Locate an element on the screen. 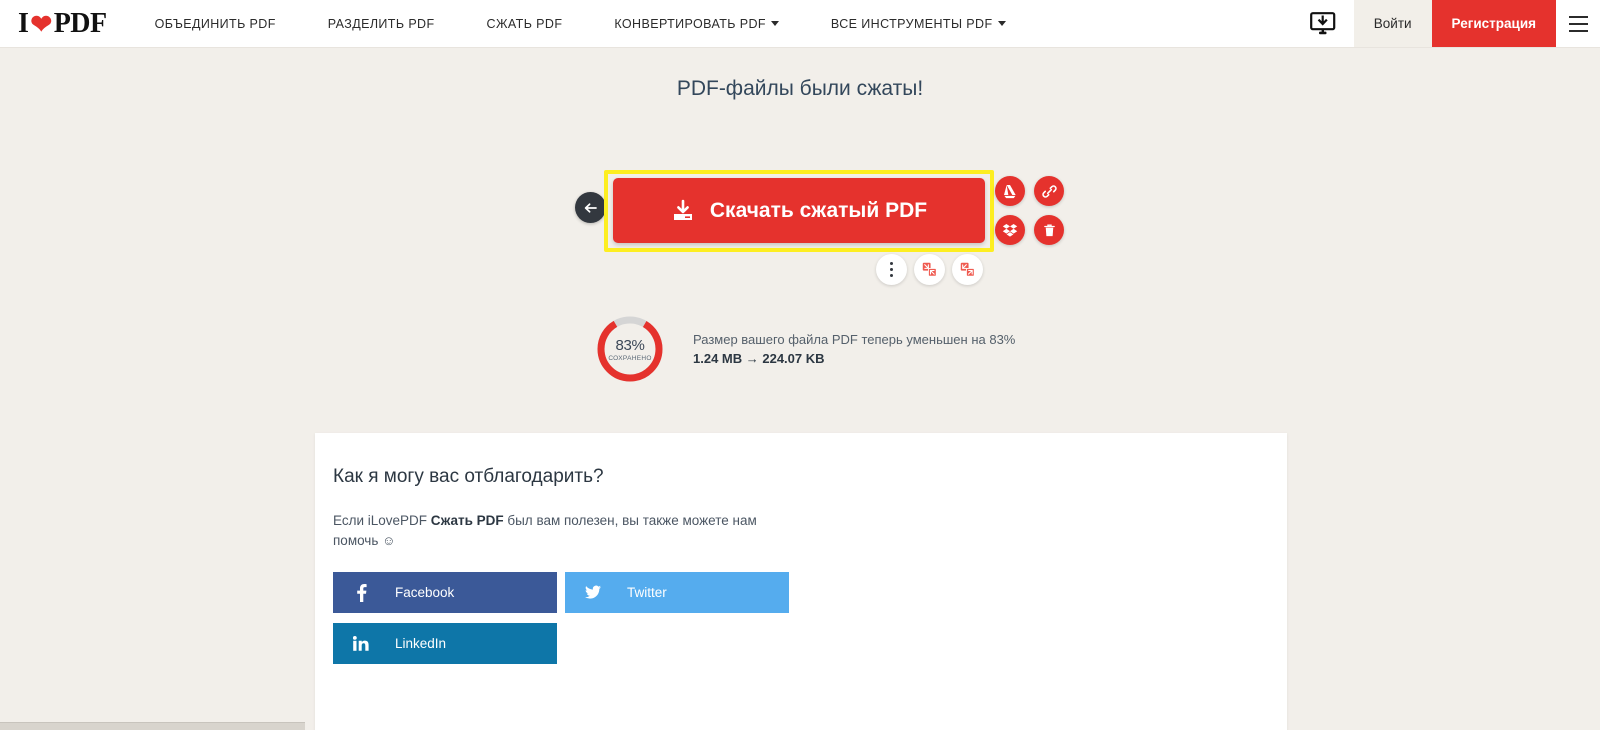  share-twitter-button: Twitter is located at coordinates (677, 592).